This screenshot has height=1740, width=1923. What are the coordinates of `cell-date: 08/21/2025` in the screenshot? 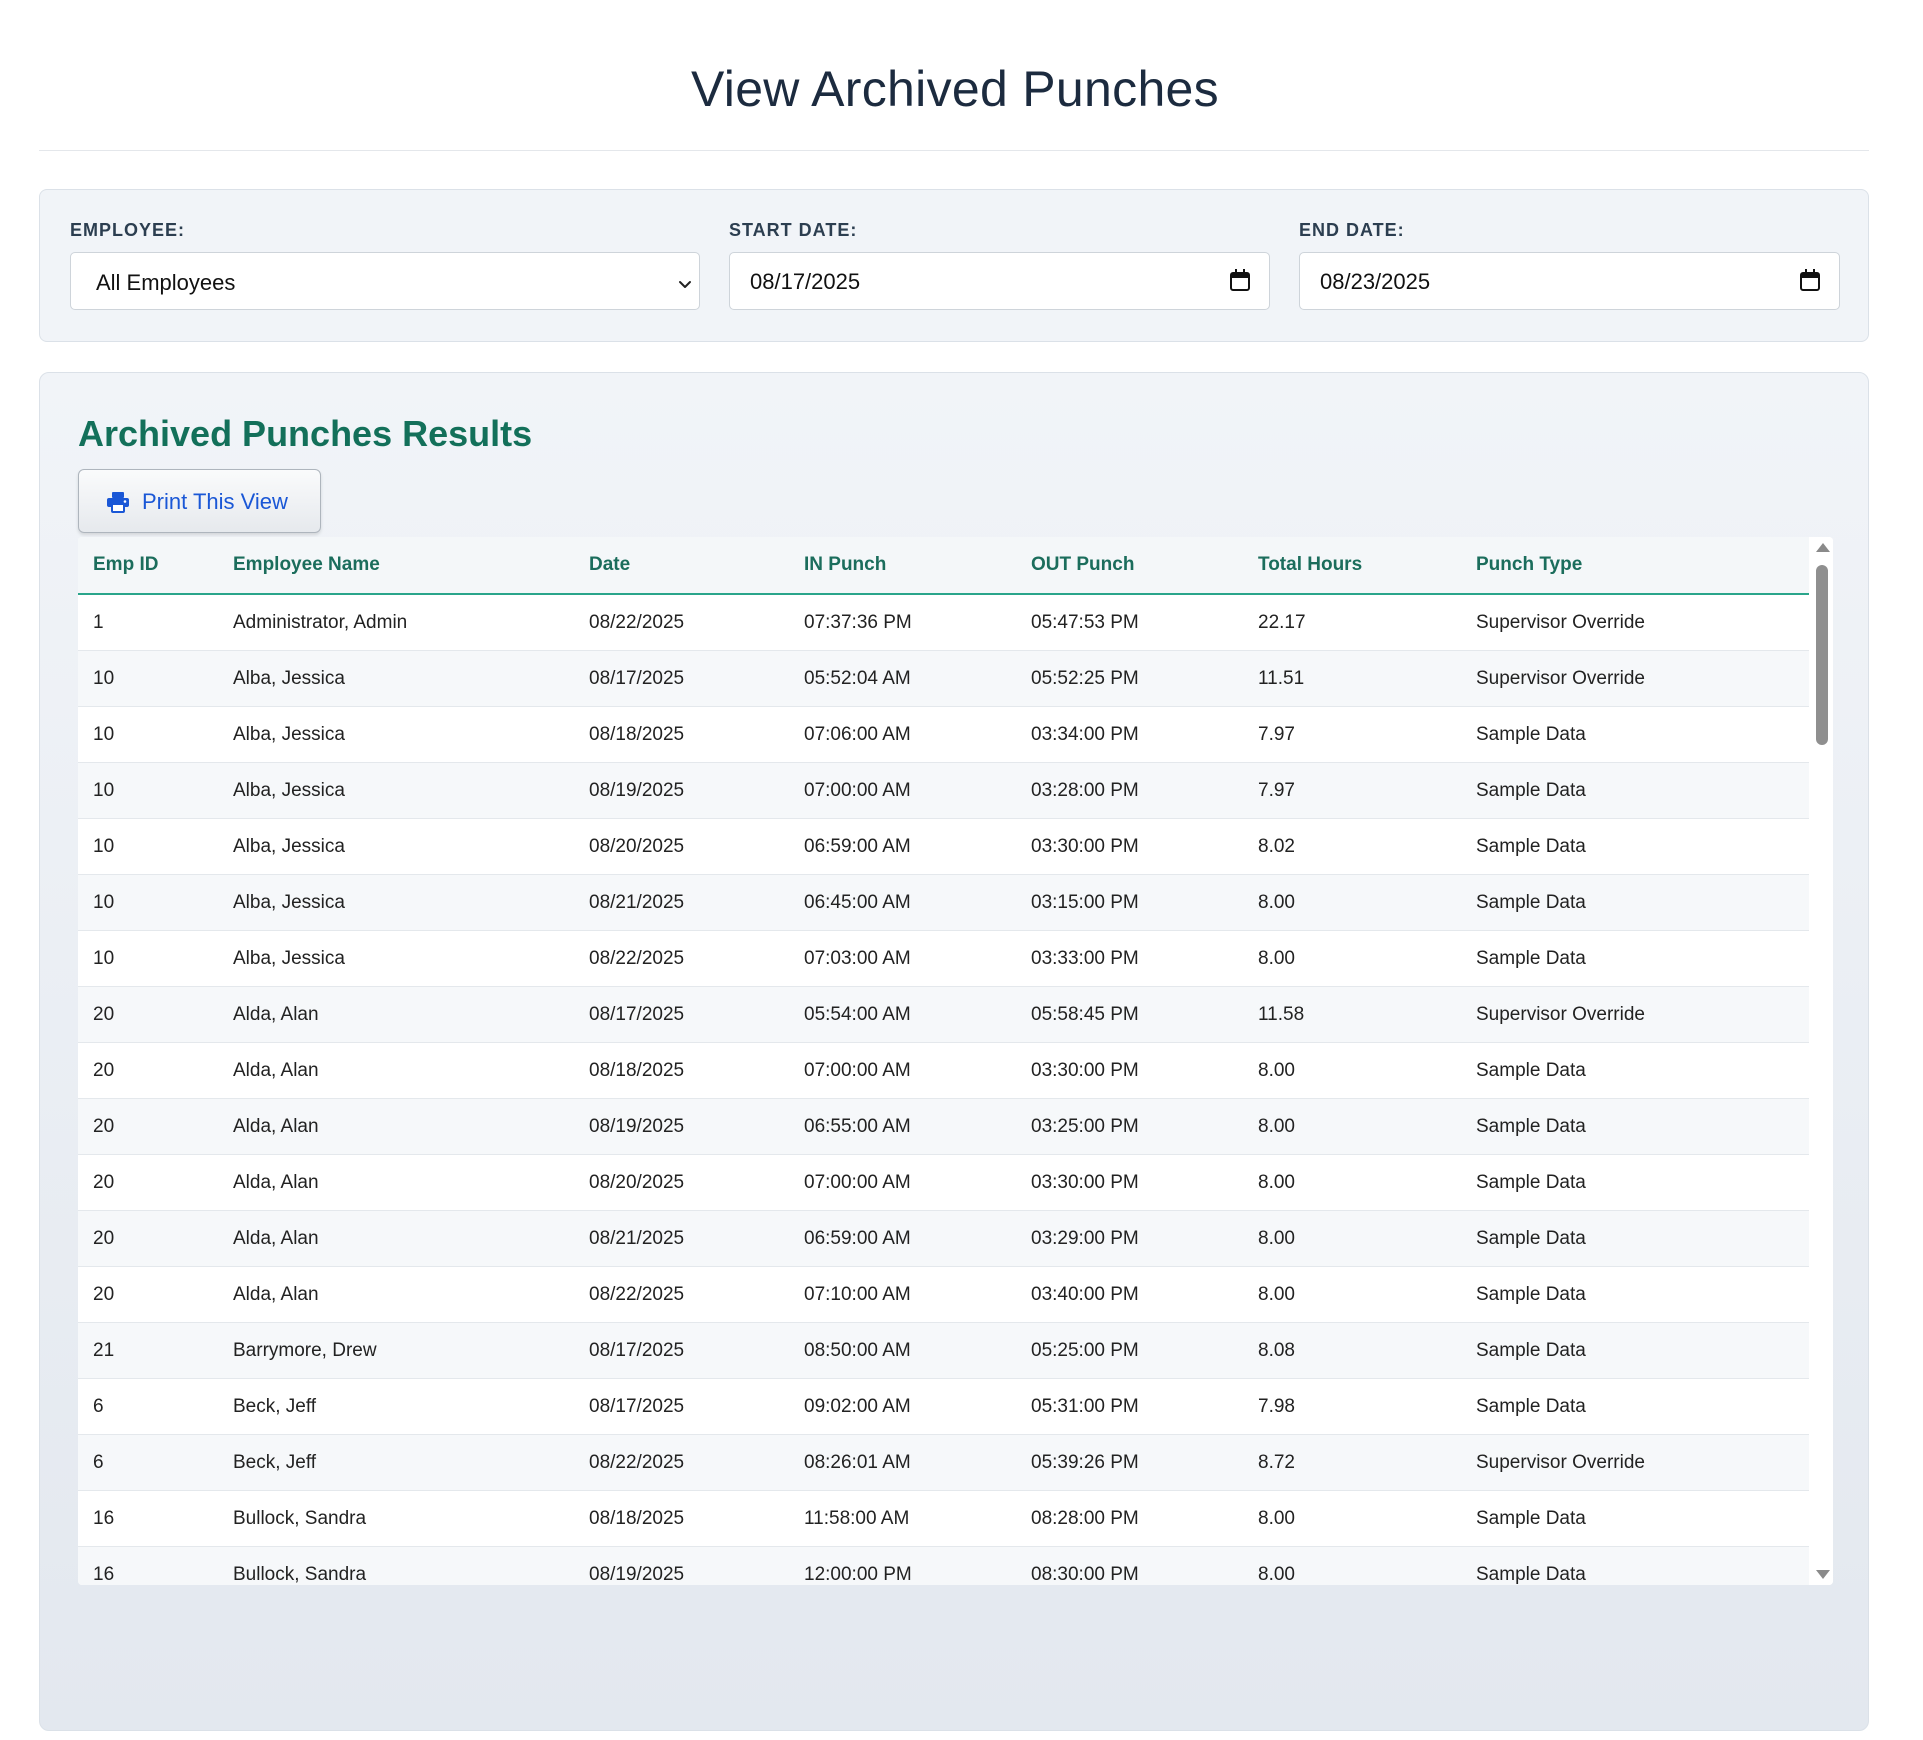 It's located at (696, 902).